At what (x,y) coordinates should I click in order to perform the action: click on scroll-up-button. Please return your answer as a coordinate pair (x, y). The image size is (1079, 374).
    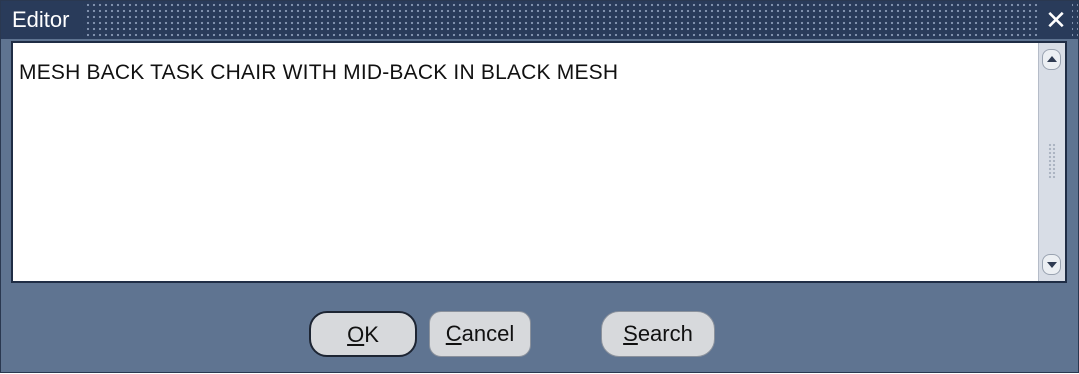
    Looking at the image, I should click on (1051, 59).